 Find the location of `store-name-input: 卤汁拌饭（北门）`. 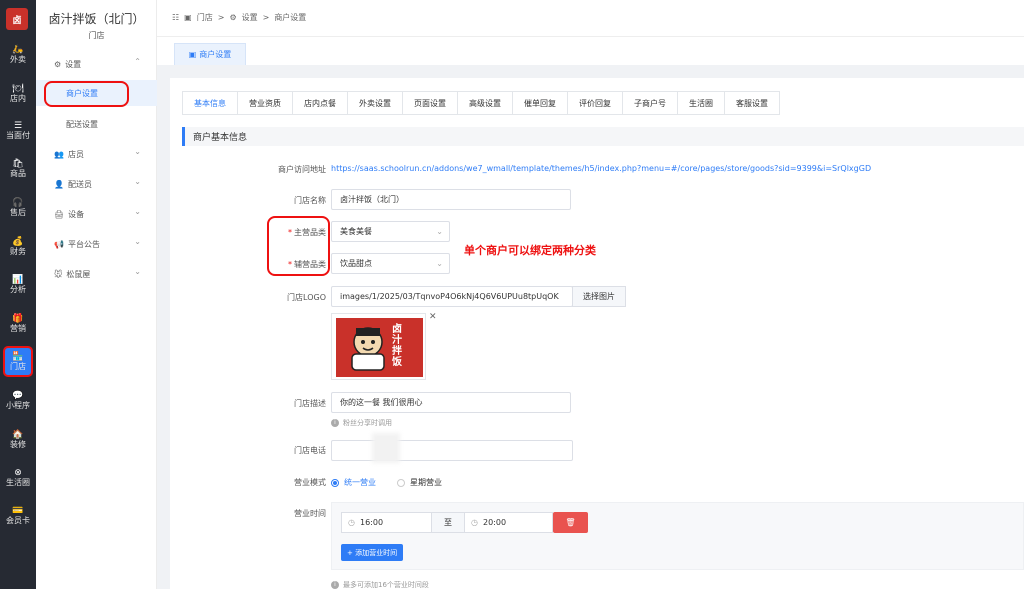

store-name-input: 卤汁拌饭（北门） is located at coordinates (451, 199).